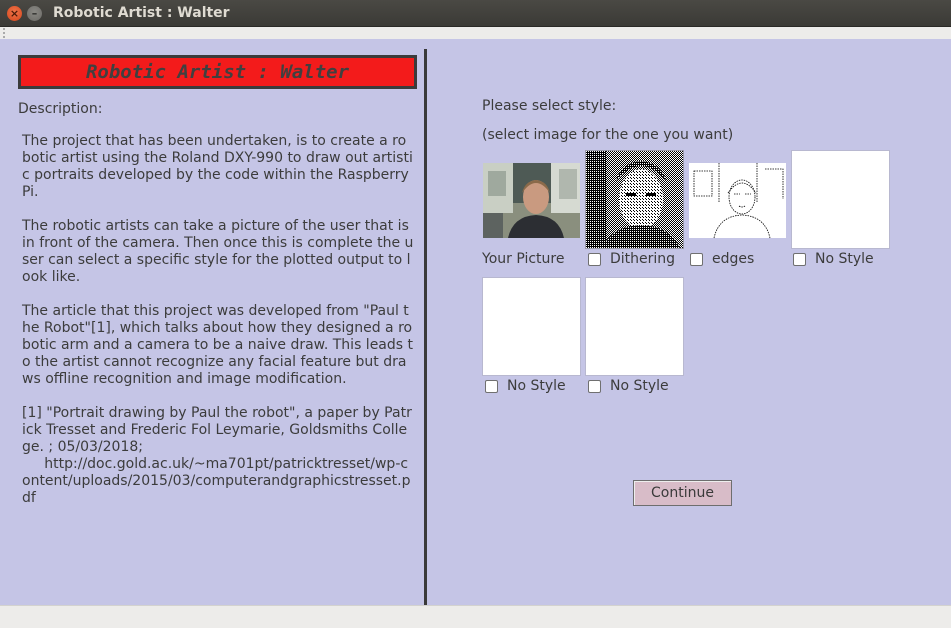 The image size is (951, 628). Describe the element at coordinates (141, 13) in the screenshot. I see `window-title: Robotic Artist : Walter` at that location.